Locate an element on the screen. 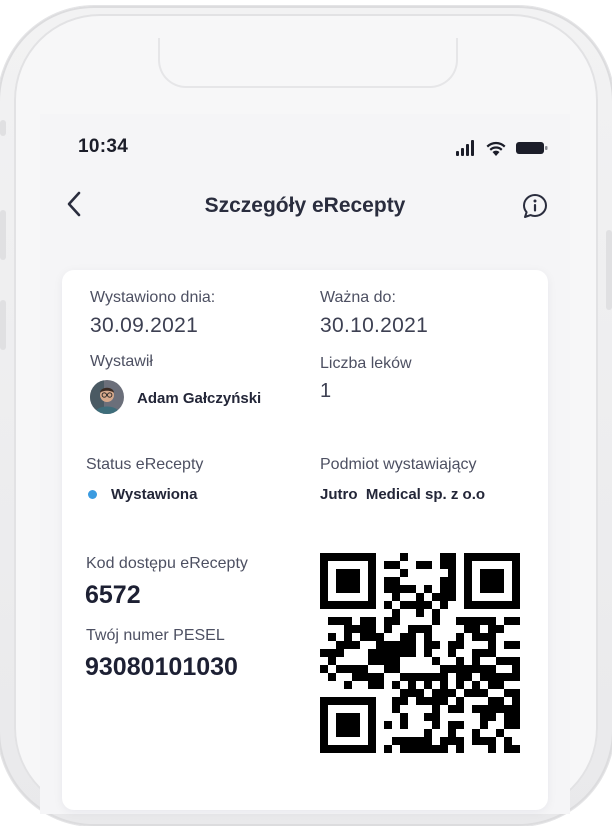  issued-date-value: 30.09.2021 is located at coordinates (144, 325).